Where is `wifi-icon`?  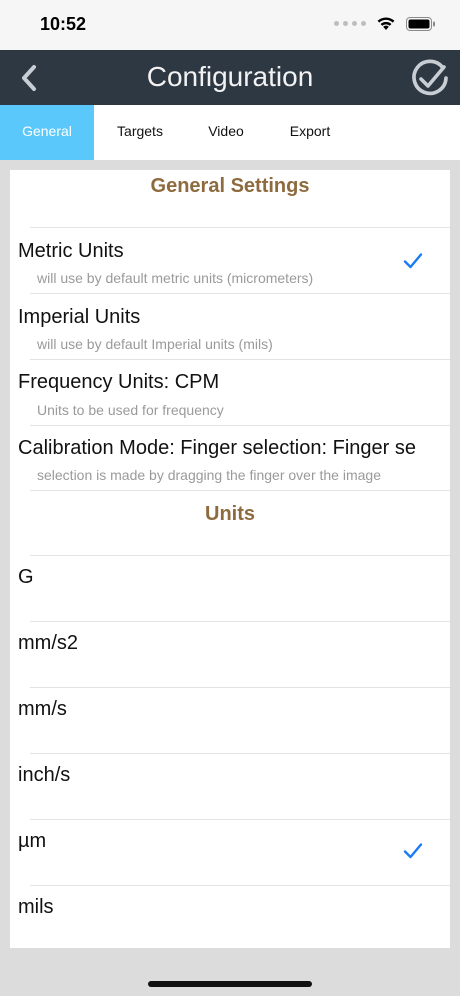 wifi-icon is located at coordinates (386, 23).